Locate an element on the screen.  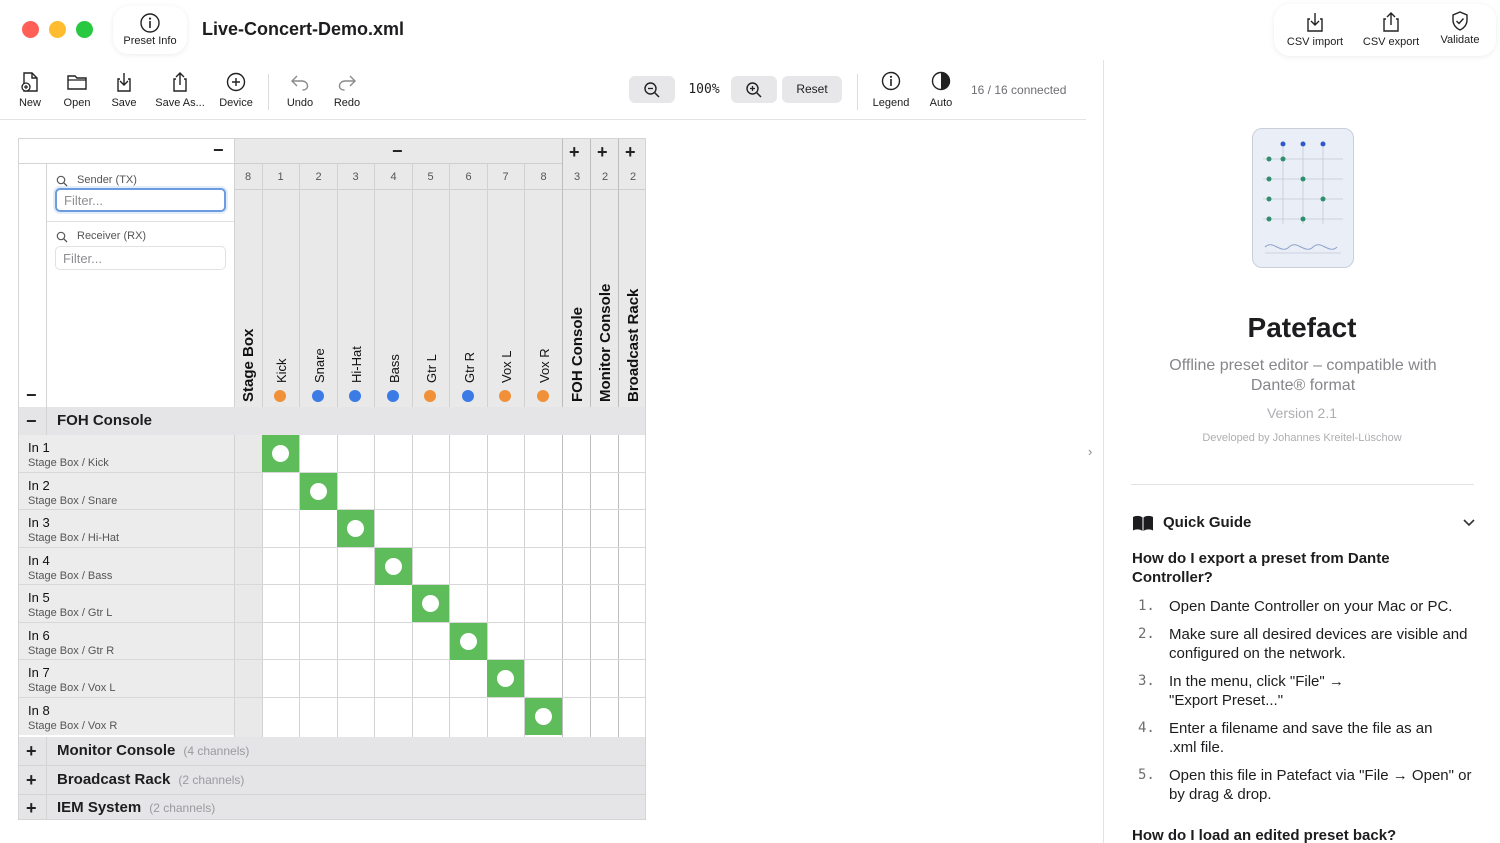
document-title: Live-Concert-Demo.xml is located at coordinates (303, 29).